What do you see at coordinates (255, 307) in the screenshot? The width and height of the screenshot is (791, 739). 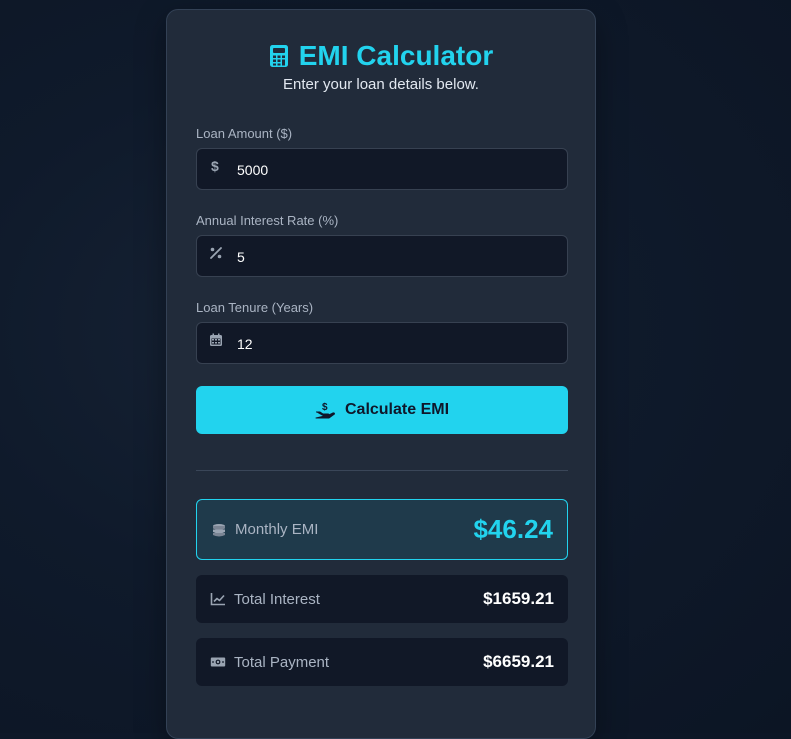 I see `tenure-label: Loan Tenure (Years)` at bounding box center [255, 307].